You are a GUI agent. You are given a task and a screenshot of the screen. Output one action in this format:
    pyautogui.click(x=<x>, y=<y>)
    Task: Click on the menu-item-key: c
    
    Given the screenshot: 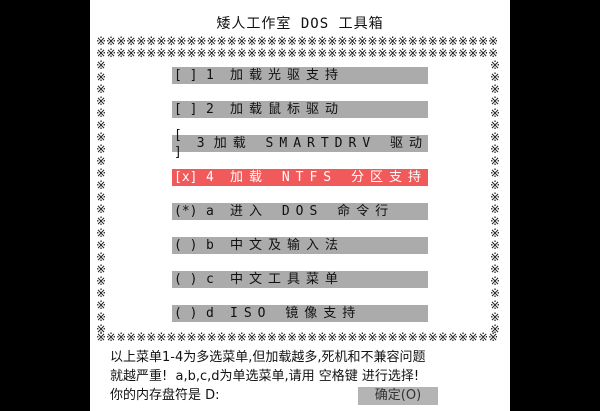 What is the action you would take?
    pyautogui.click(x=210, y=279)
    